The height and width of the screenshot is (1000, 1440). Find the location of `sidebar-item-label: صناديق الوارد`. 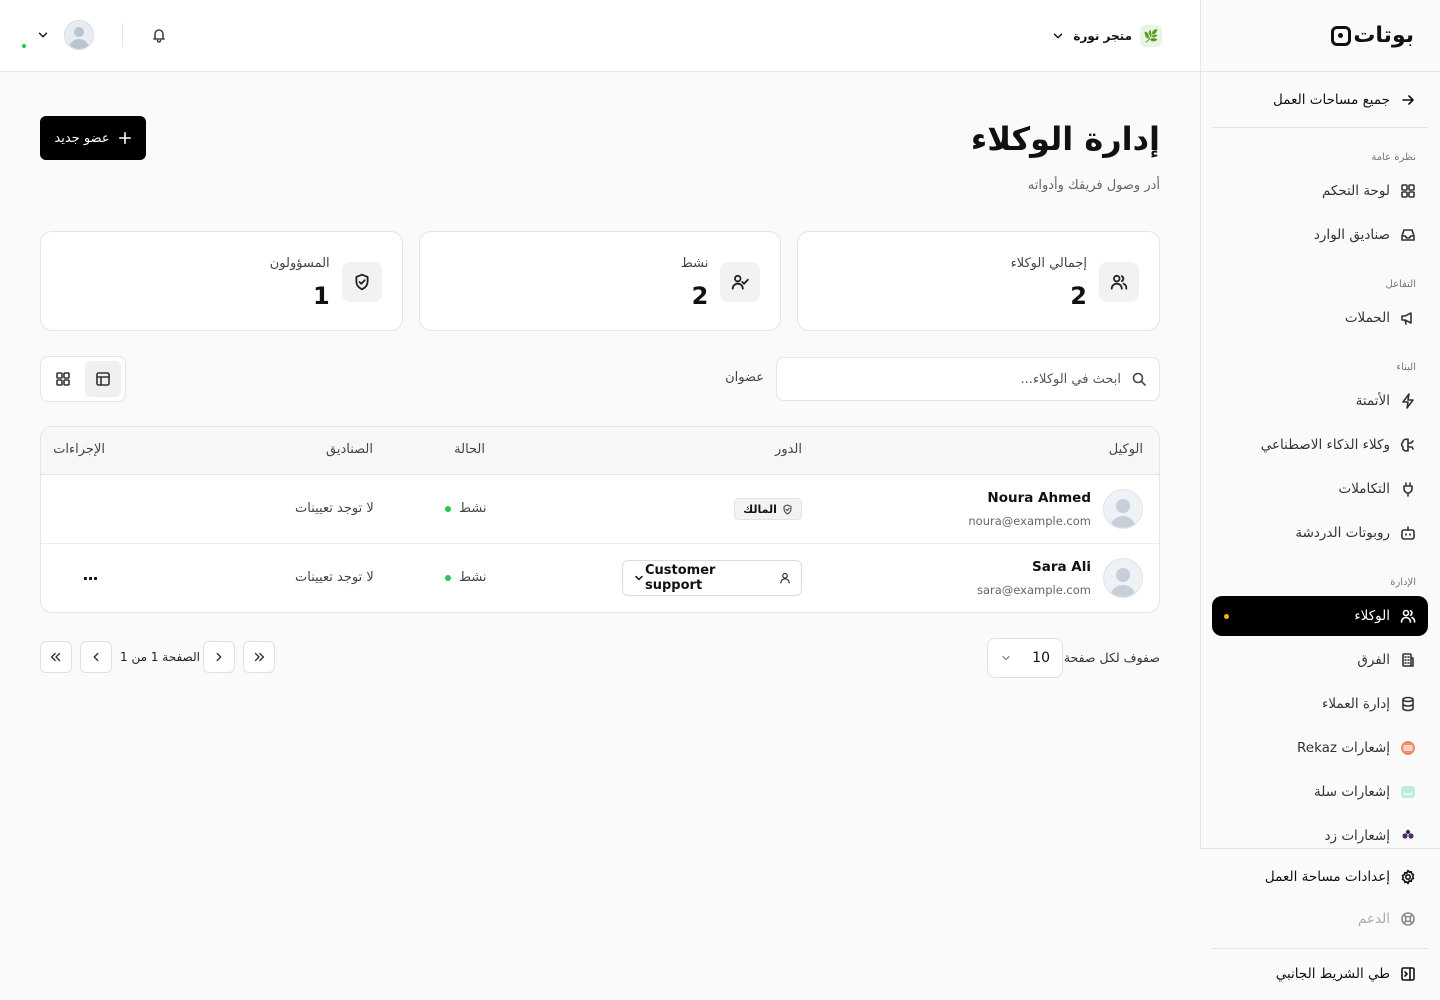

sidebar-item-label: صناديق الوارد is located at coordinates (1351, 235).